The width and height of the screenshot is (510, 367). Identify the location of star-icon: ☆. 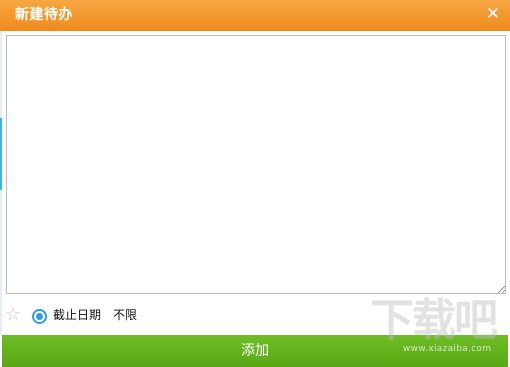
(13, 315).